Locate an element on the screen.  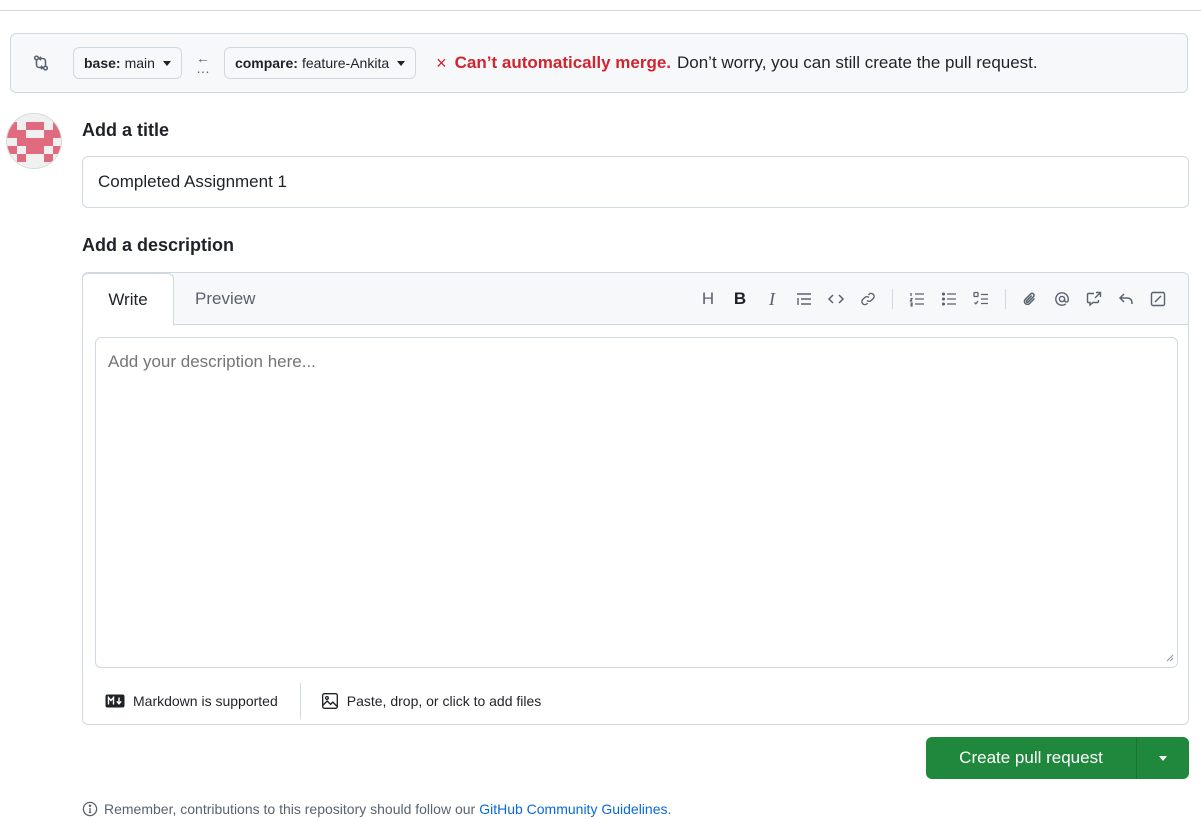
markdown-icon is located at coordinates (115, 701).